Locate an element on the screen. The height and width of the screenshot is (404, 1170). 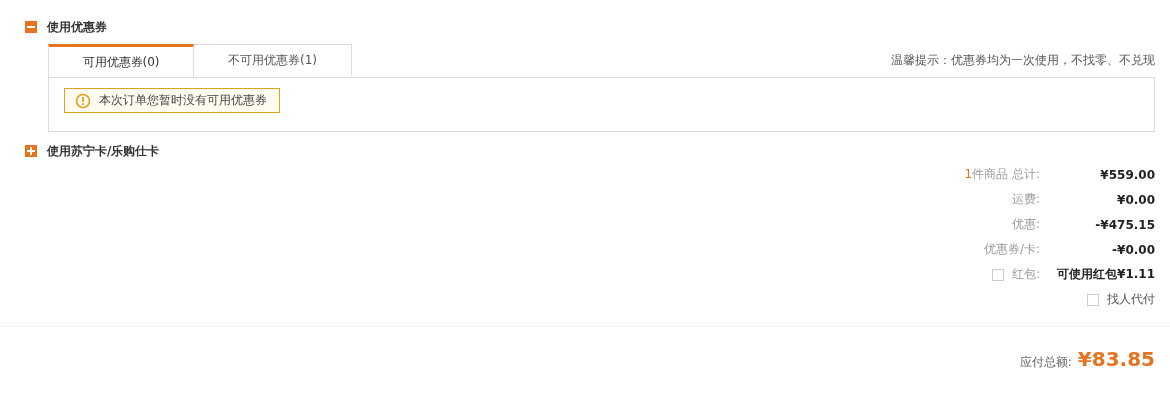
coupon-tab: 不可用优惠券(1) is located at coordinates (273, 60).